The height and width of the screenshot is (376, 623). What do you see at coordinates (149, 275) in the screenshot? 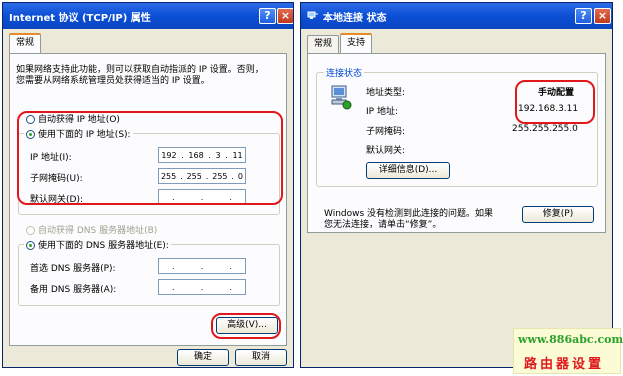
I see `manual-dns-group` at bounding box center [149, 275].